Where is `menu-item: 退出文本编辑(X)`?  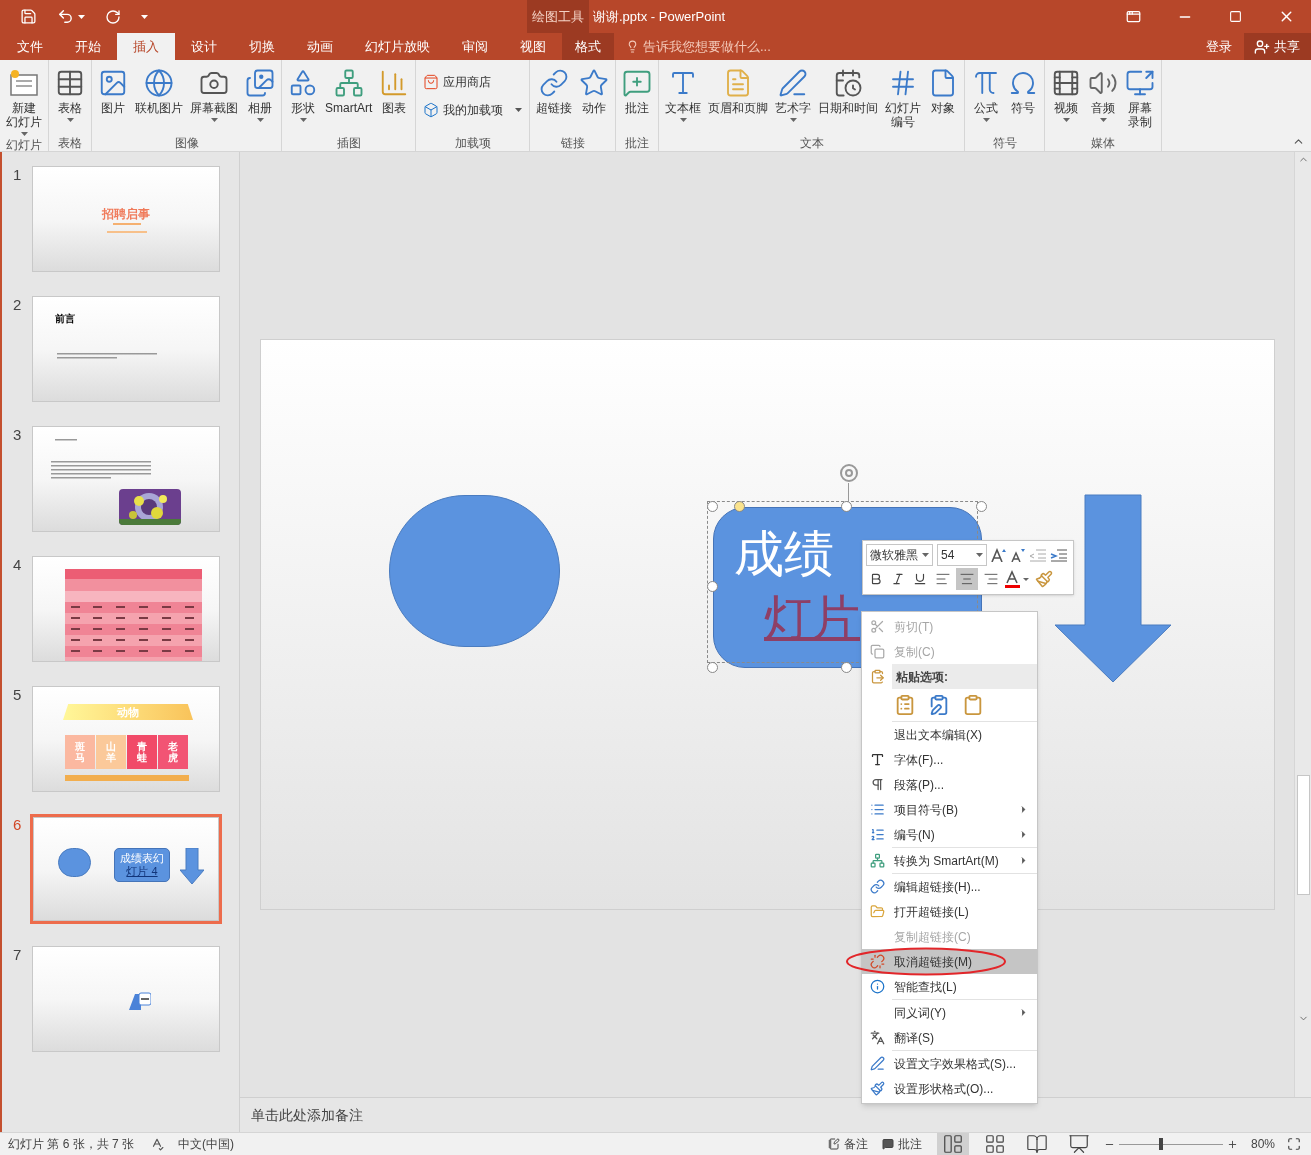 menu-item: 退出文本编辑(X) is located at coordinates (949, 734).